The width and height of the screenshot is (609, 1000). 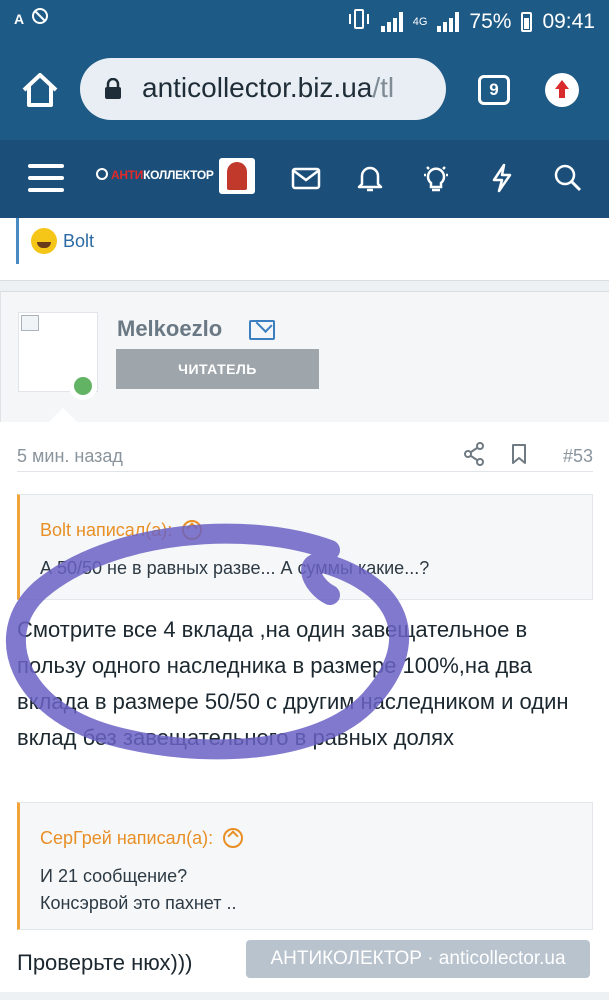 What do you see at coordinates (494, 90) in the screenshot?
I see `tab-switcher-button: 9` at bounding box center [494, 90].